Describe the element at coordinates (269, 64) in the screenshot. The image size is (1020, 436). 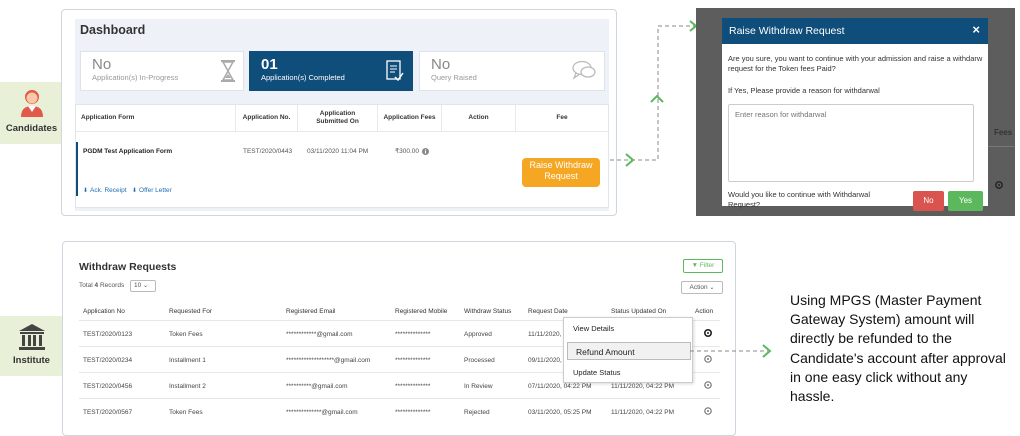
I see `completed-count: 01` at that location.